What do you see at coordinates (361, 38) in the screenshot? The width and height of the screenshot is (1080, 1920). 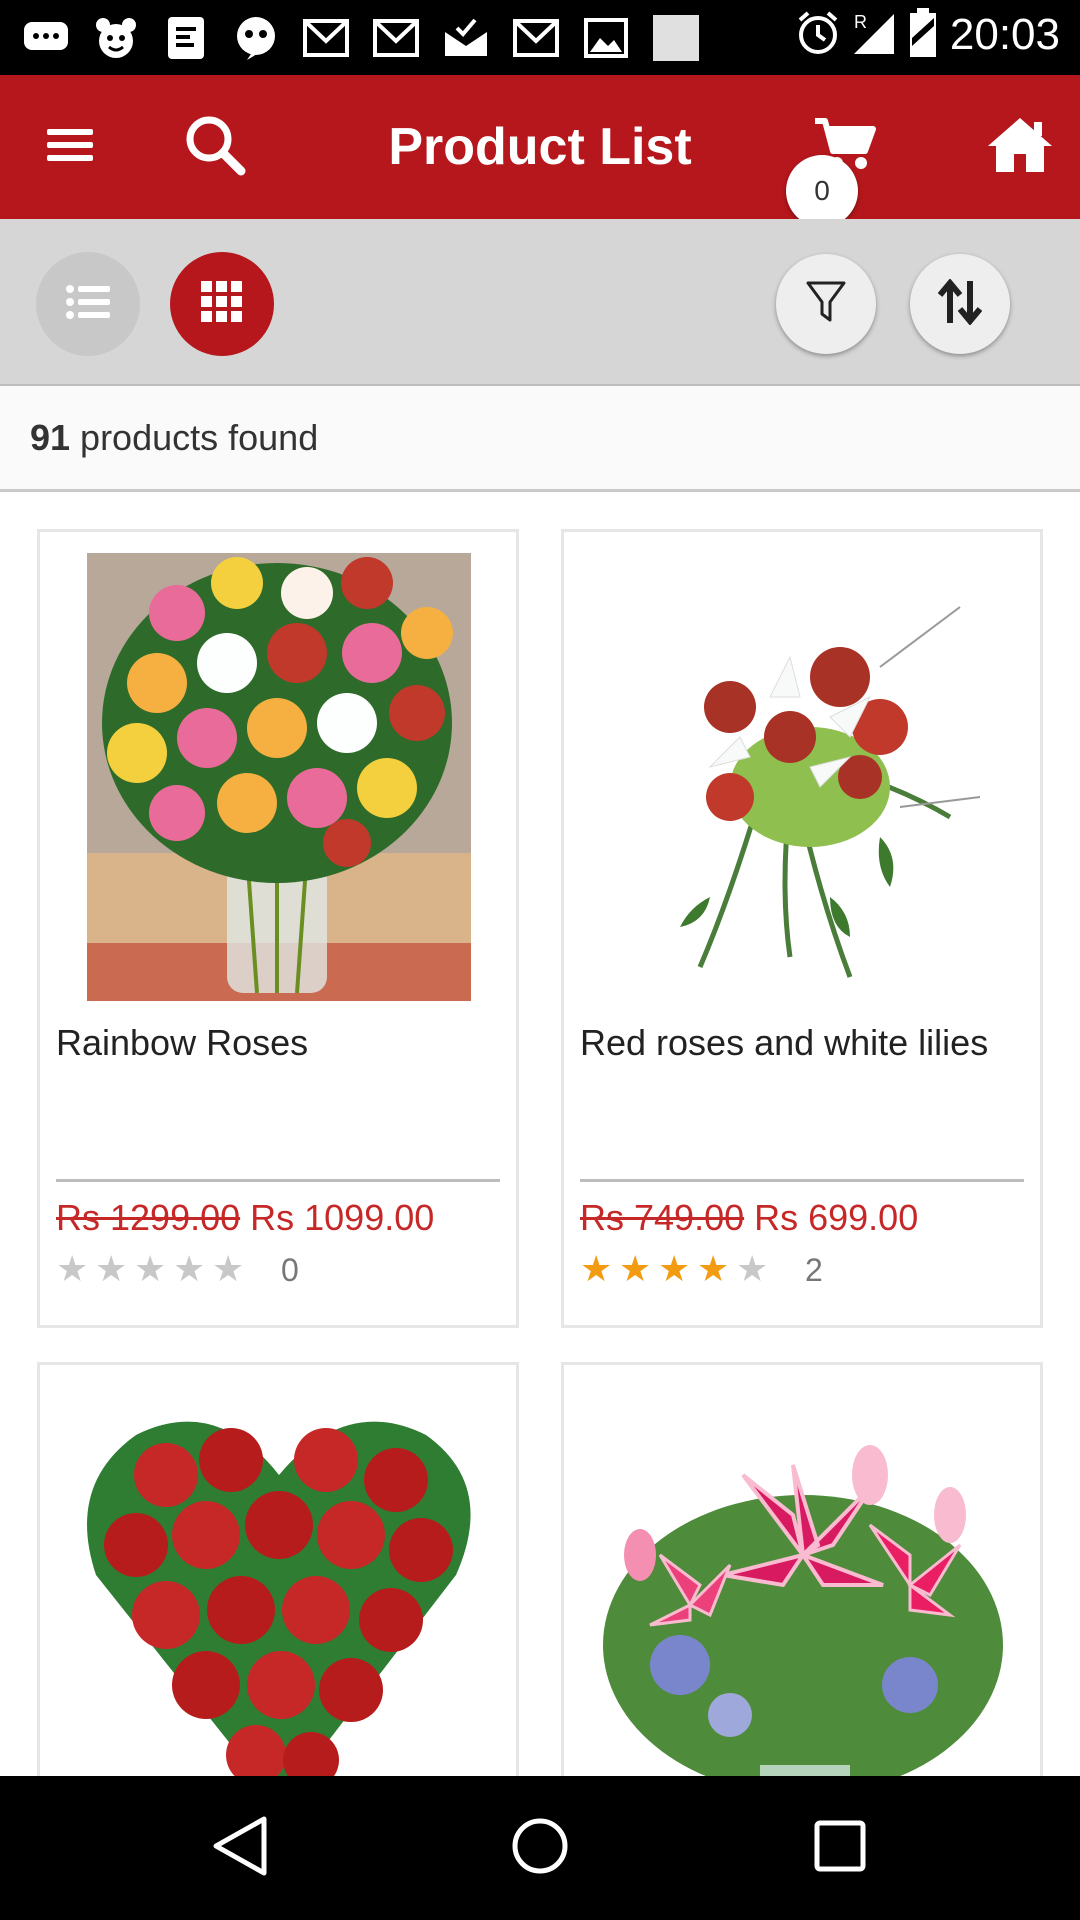 I see `notification-icons` at bounding box center [361, 38].